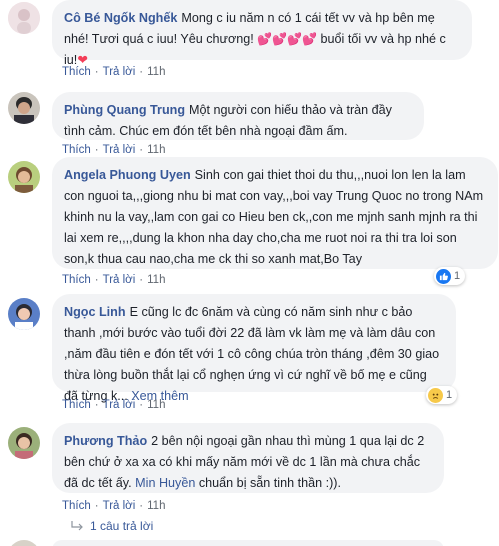  I want to click on comment-author: Phương Thảo, so click(105, 441).